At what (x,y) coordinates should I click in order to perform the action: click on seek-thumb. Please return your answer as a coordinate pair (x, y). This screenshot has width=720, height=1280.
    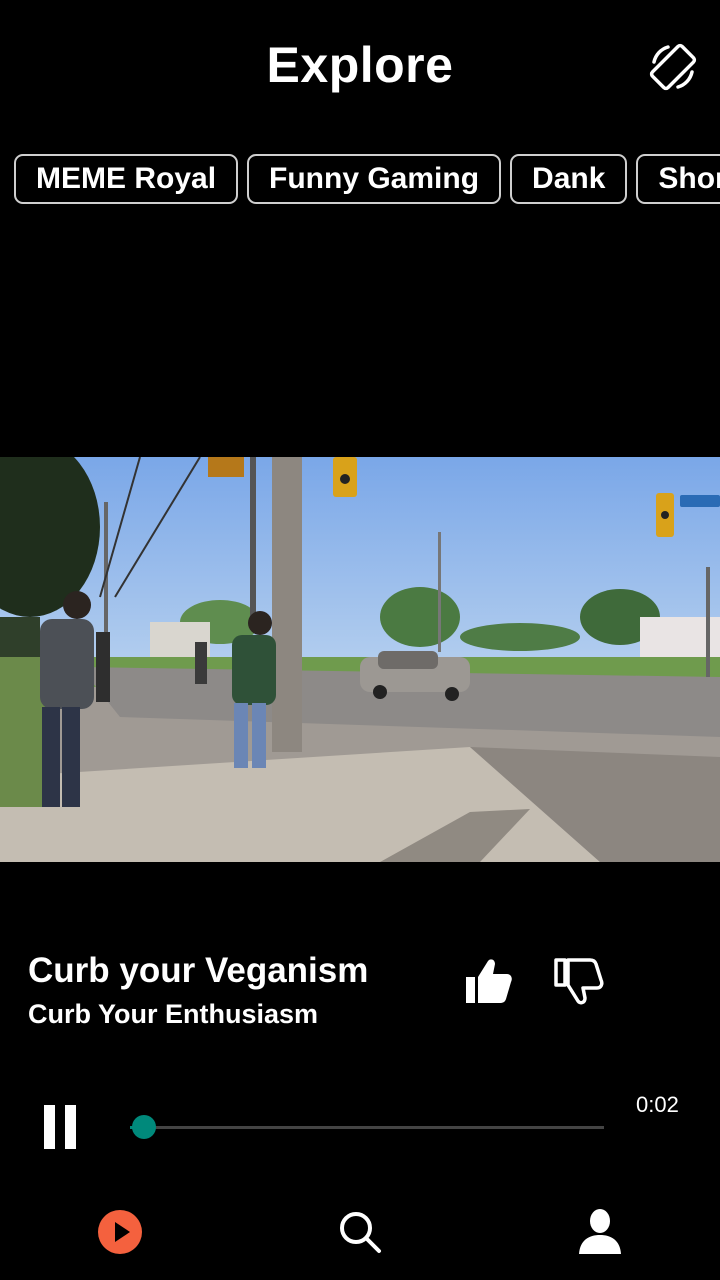
    Looking at the image, I should click on (144, 1127).